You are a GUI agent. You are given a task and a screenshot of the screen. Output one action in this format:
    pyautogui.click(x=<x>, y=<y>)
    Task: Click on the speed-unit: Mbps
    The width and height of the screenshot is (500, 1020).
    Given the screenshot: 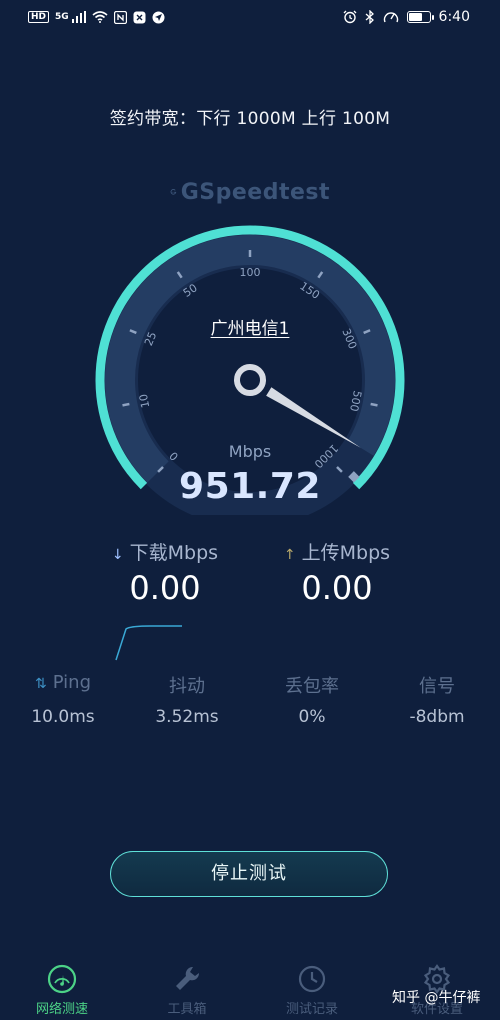 What is the action you would take?
    pyautogui.click(x=250, y=451)
    